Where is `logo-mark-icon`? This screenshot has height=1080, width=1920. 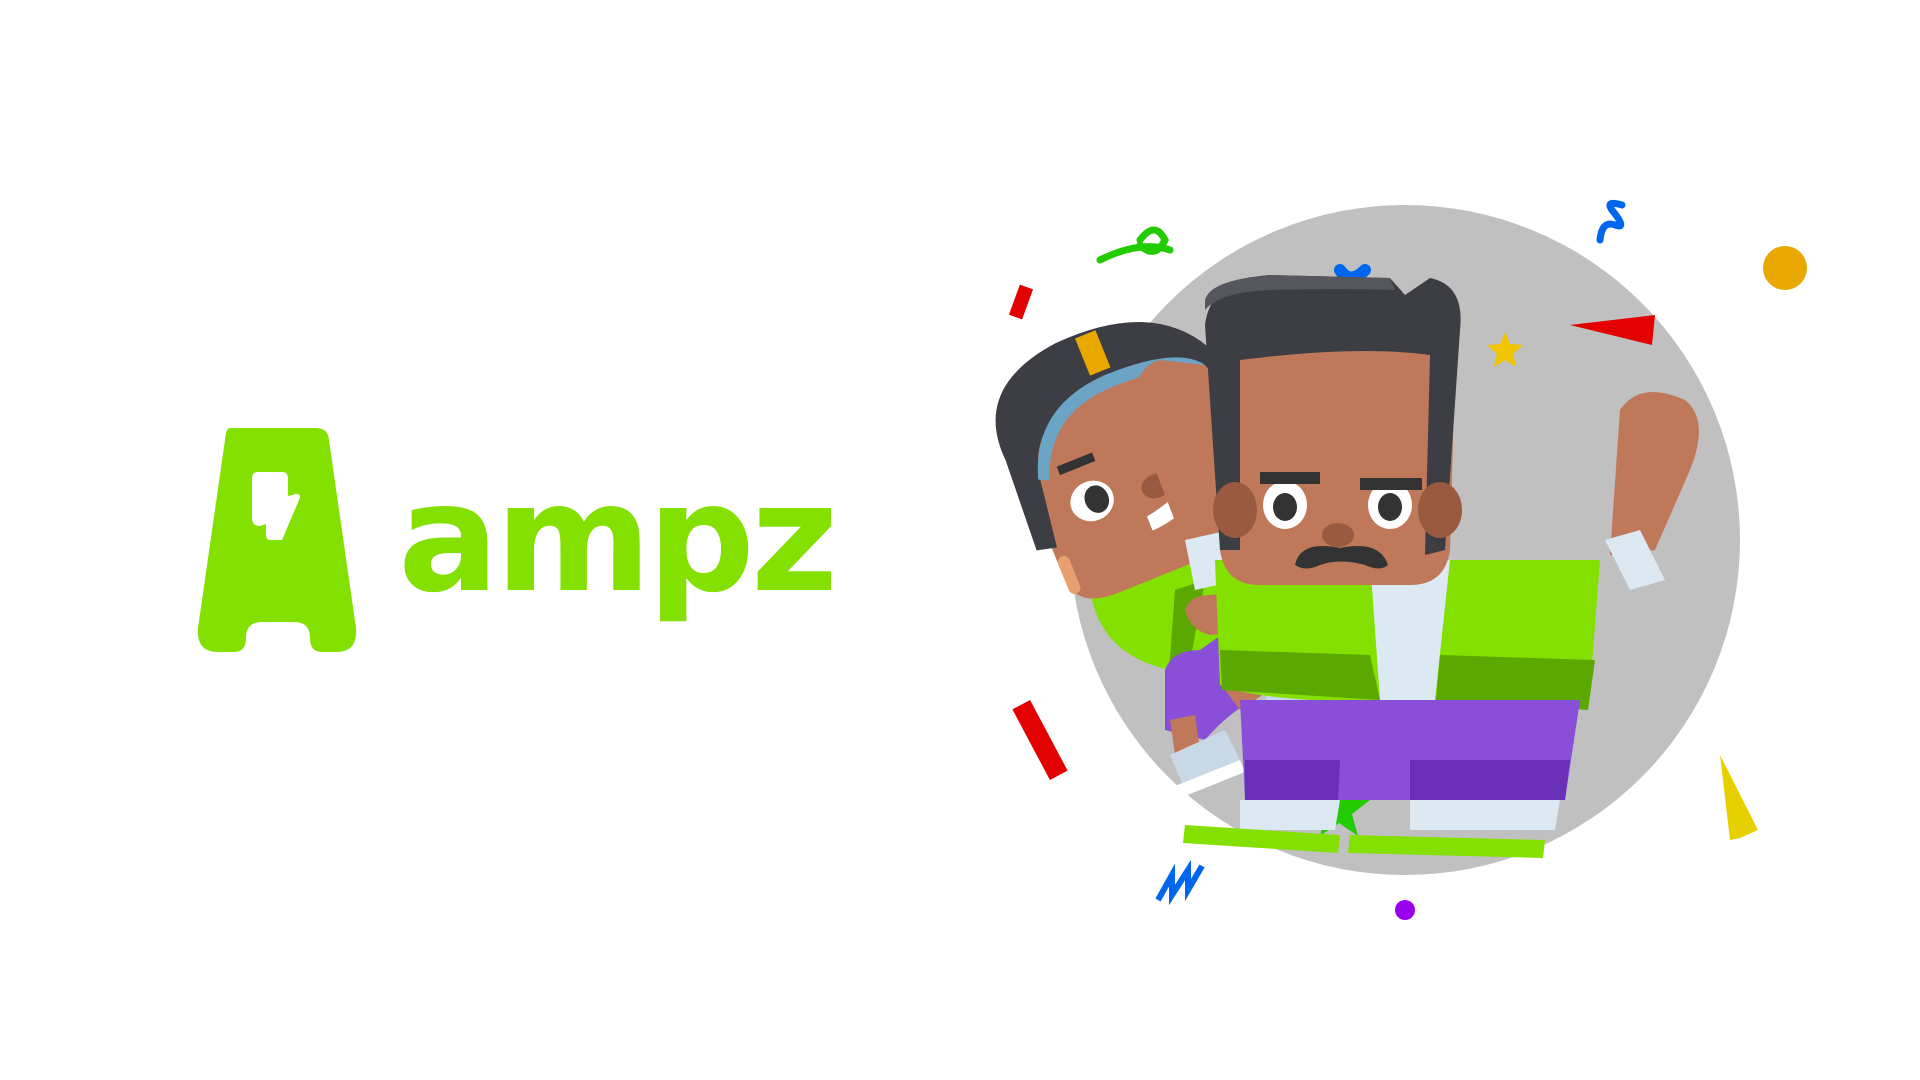 logo-mark-icon is located at coordinates (277, 540).